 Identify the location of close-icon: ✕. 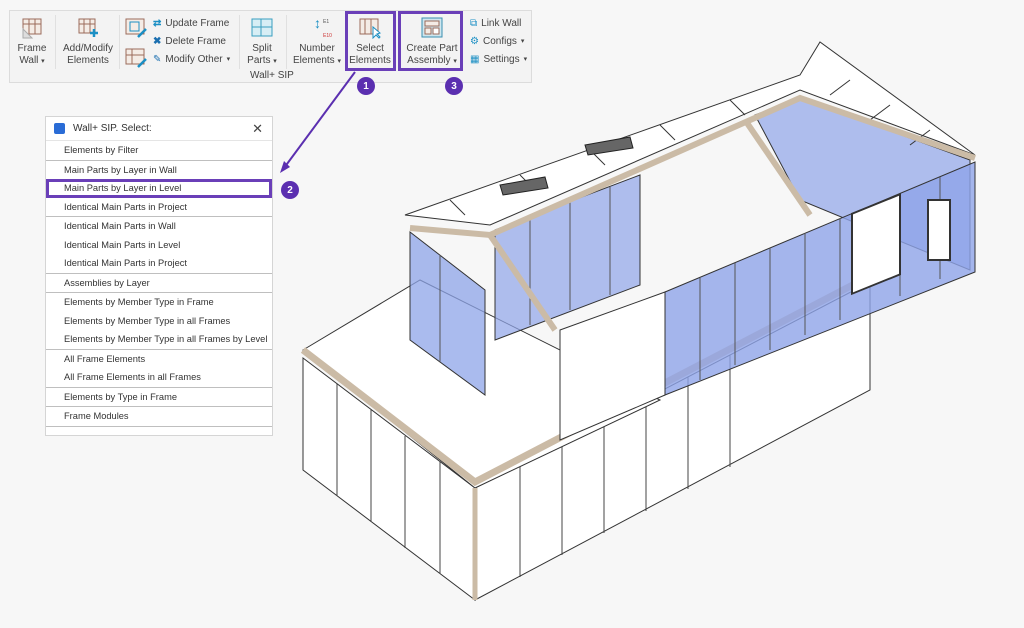
(257, 129).